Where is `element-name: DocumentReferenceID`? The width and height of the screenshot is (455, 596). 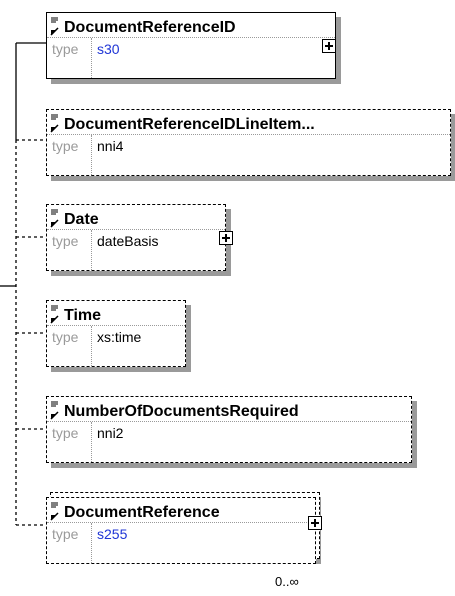
element-name: DocumentReferenceID is located at coordinates (150, 27).